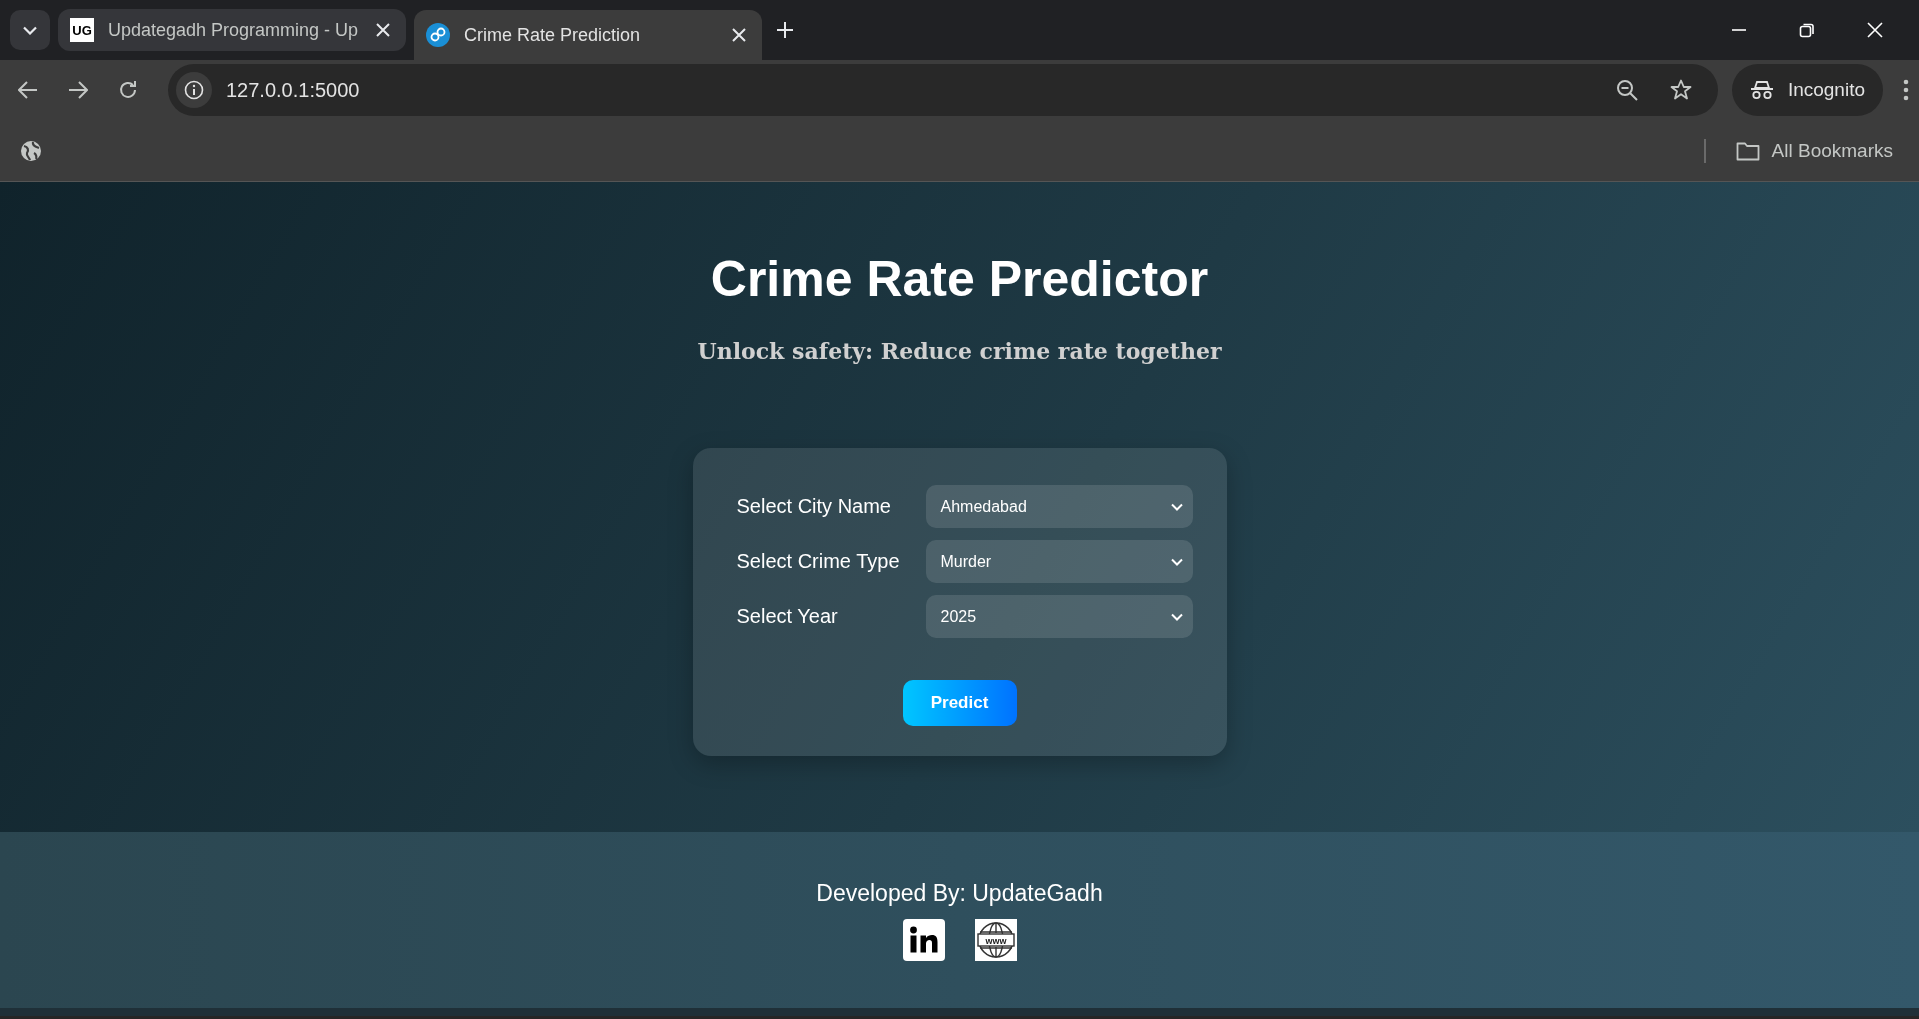  Describe the element at coordinates (818, 561) in the screenshot. I see `field-label: Select Crime Type` at that location.